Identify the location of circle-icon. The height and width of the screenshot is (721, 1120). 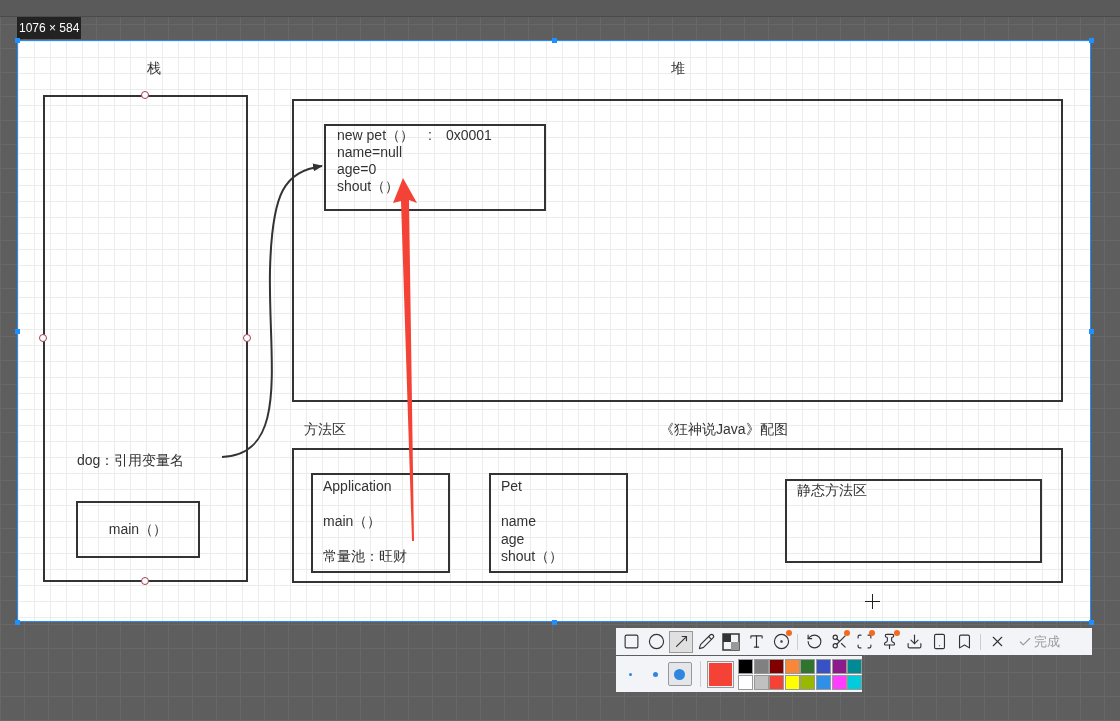
(656, 641).